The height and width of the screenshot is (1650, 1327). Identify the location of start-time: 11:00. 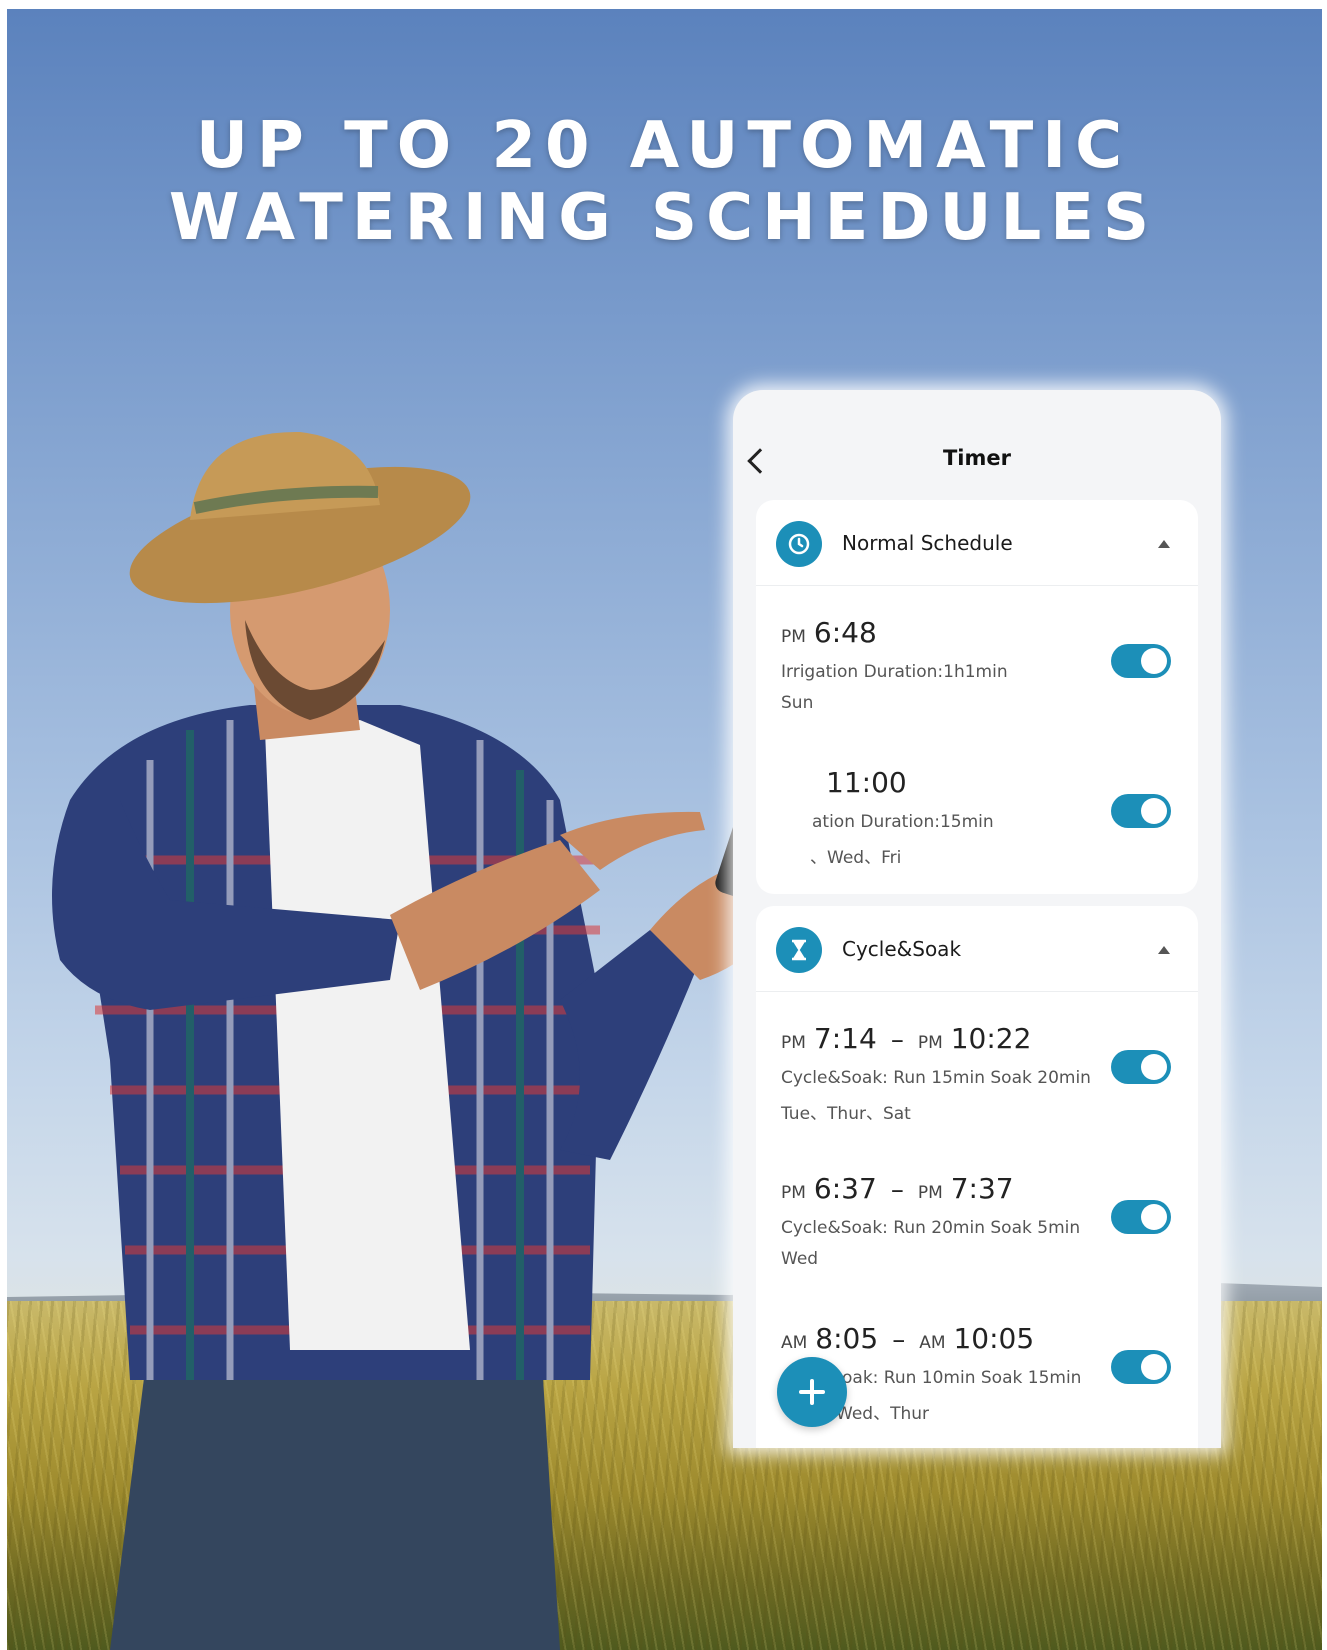
(866, 782).